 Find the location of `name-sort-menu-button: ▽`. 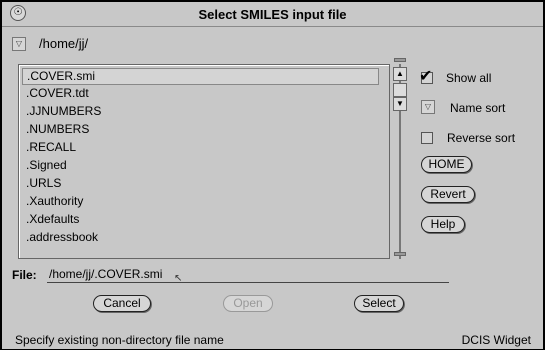

name-sort-menu-button: ▽ is located at coordinates (428, 107).